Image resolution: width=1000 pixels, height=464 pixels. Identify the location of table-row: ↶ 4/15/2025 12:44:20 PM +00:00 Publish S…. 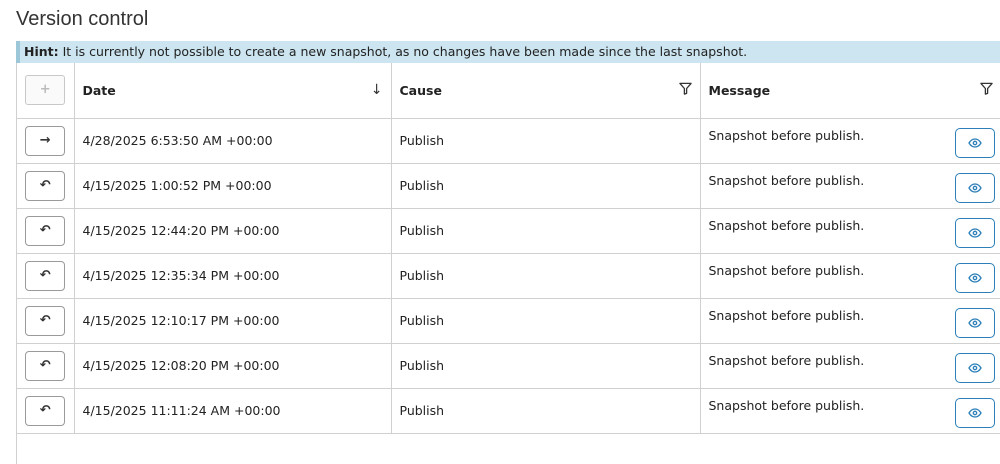
(508, 231).